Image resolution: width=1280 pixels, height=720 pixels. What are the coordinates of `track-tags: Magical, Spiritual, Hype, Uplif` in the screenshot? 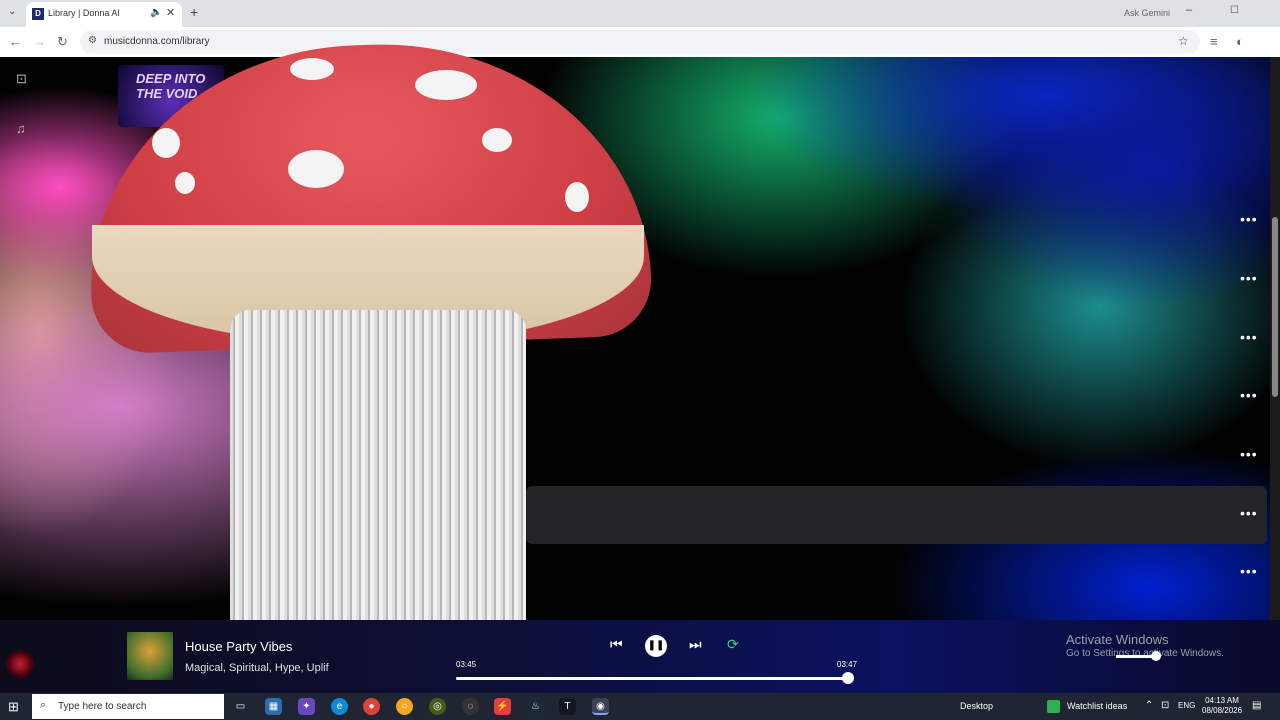 It's located at (257, 668).